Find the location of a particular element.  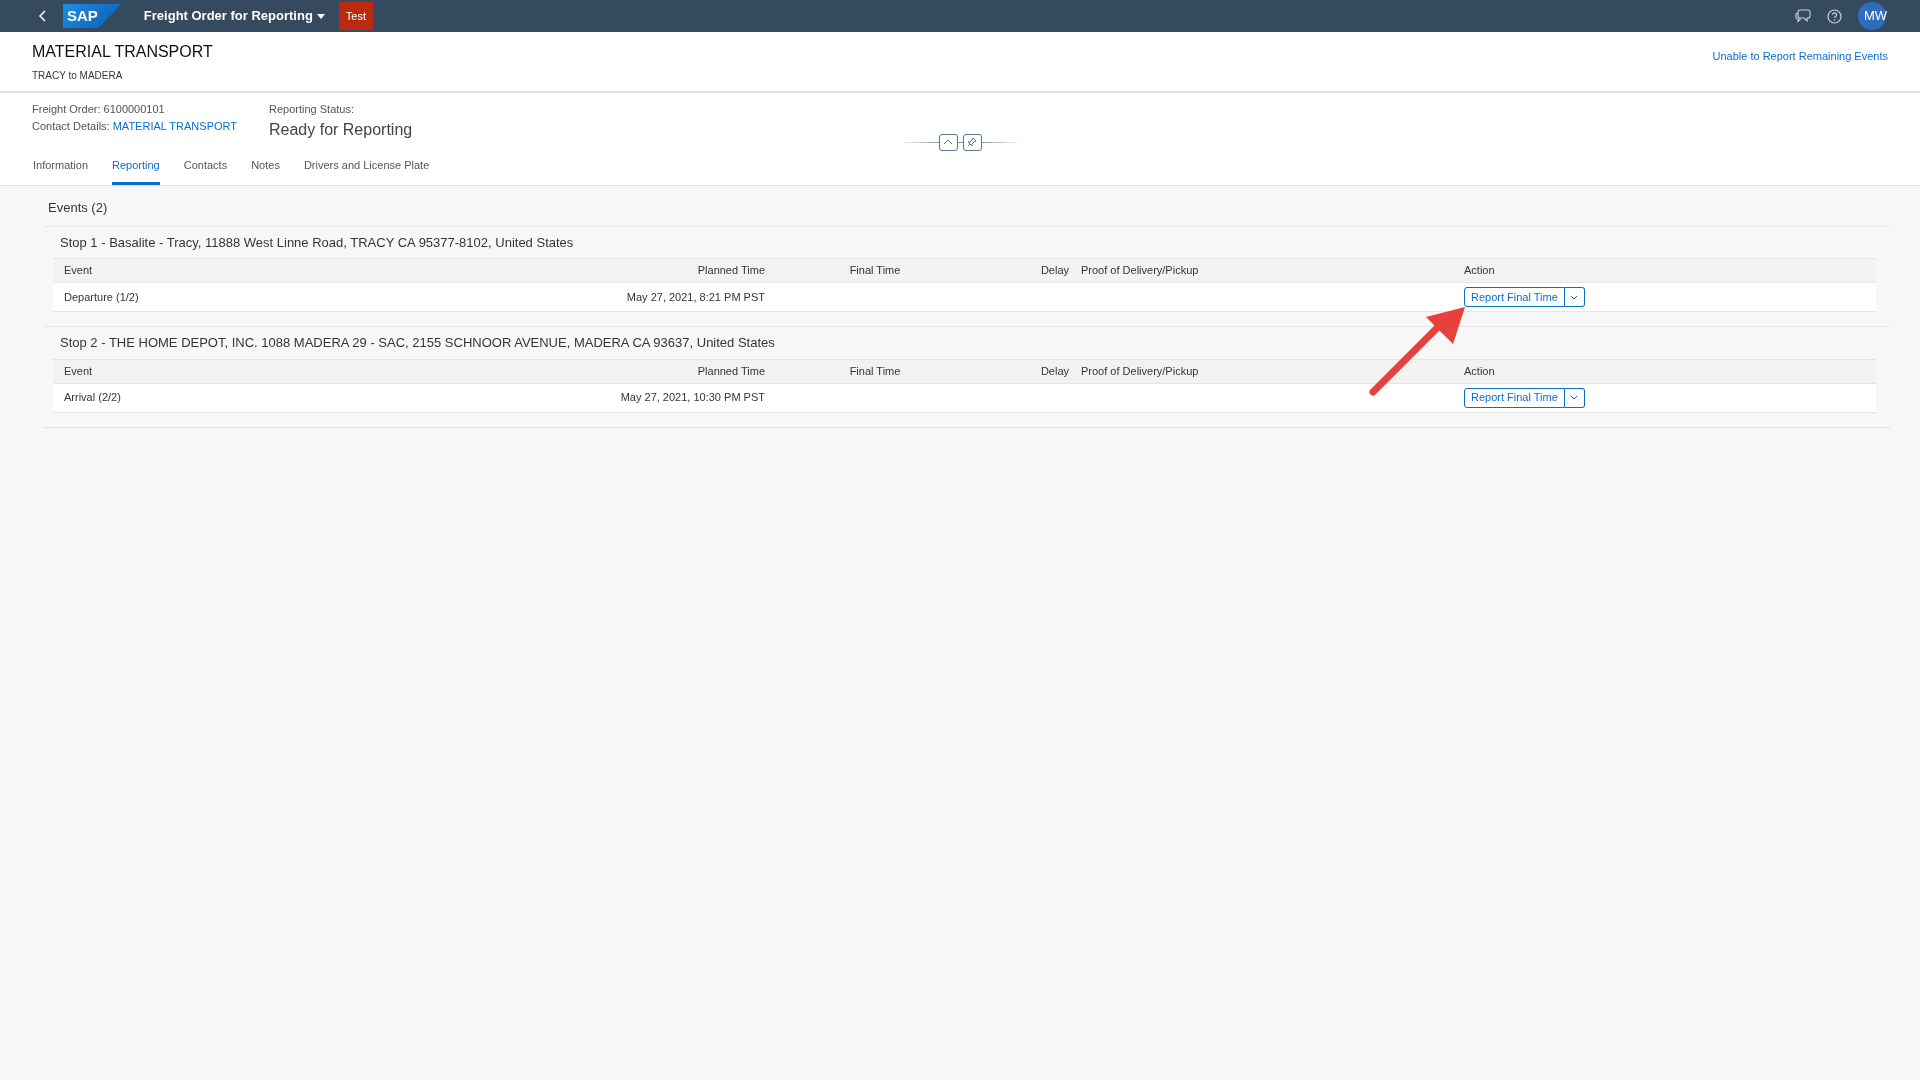

tab: Information is located at coordinates (61, 167).